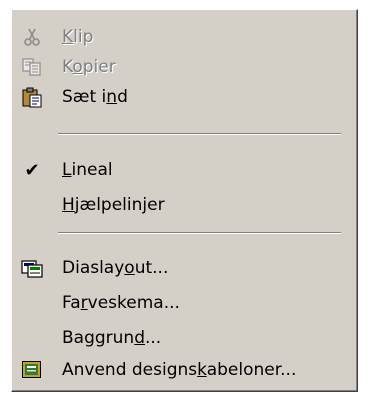 The height and width of the screenshot is (398, 384). Describe the element at coordinates (184, 170) in the screenshot. I see `menu-item-ruler: ✔ Lineal` at that location.